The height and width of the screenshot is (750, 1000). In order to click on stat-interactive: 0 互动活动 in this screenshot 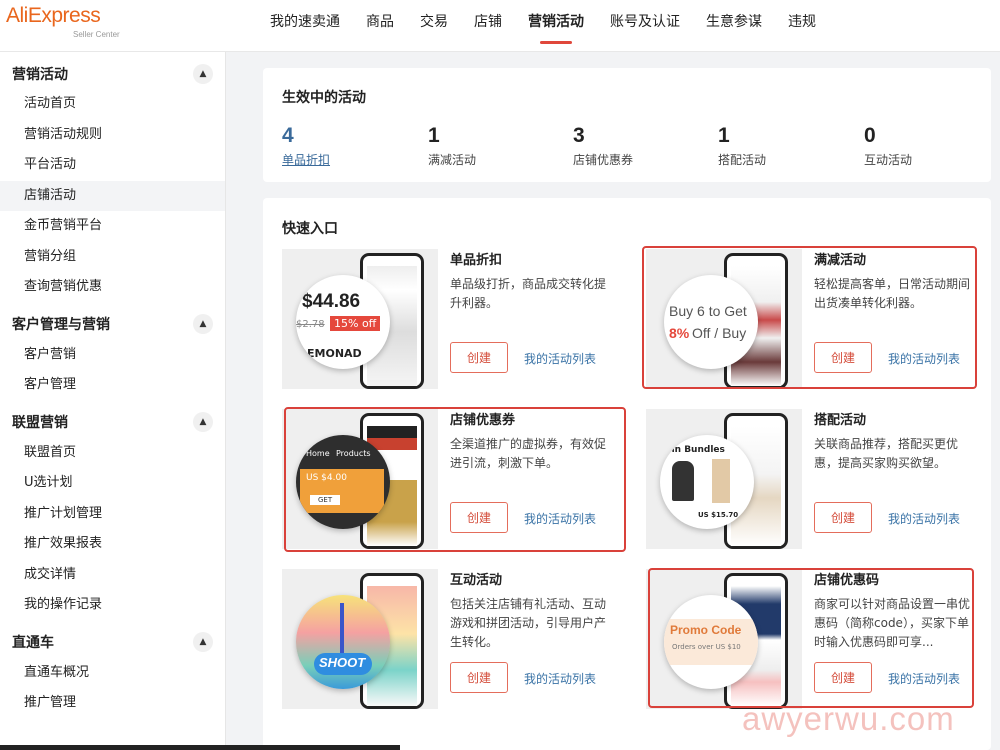, I will do `click(924, 146)`.